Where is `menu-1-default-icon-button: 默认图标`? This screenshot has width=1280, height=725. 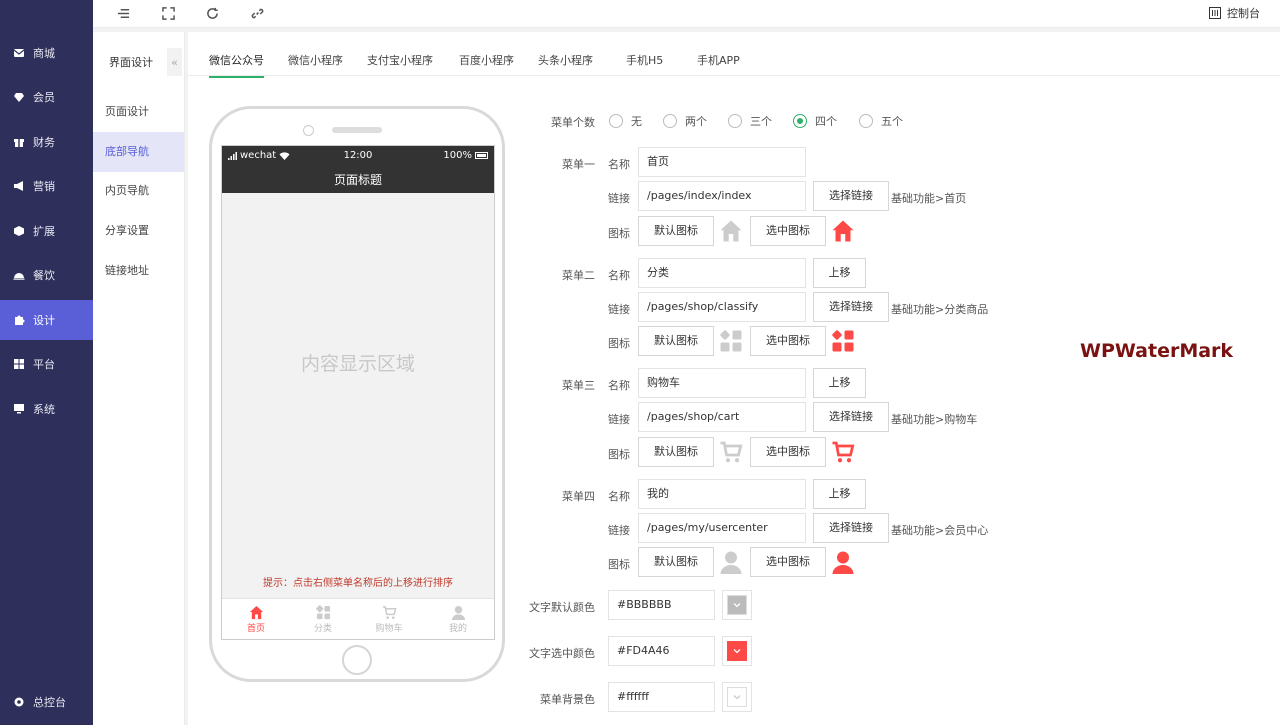
menu-1-default-icon-button: 默认图标 is located at coordinates (676, 231).